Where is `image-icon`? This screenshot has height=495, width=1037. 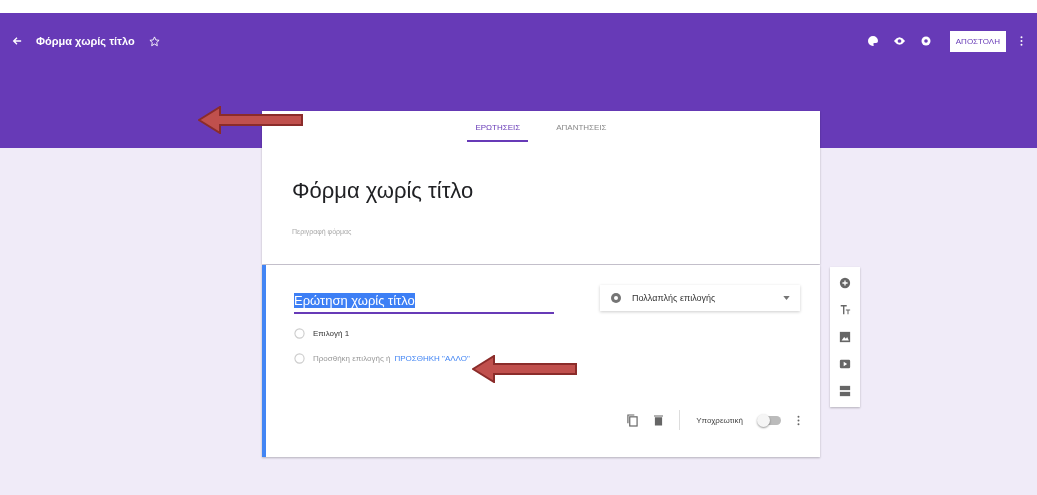 image-icon is located at coordinates (845, 337).